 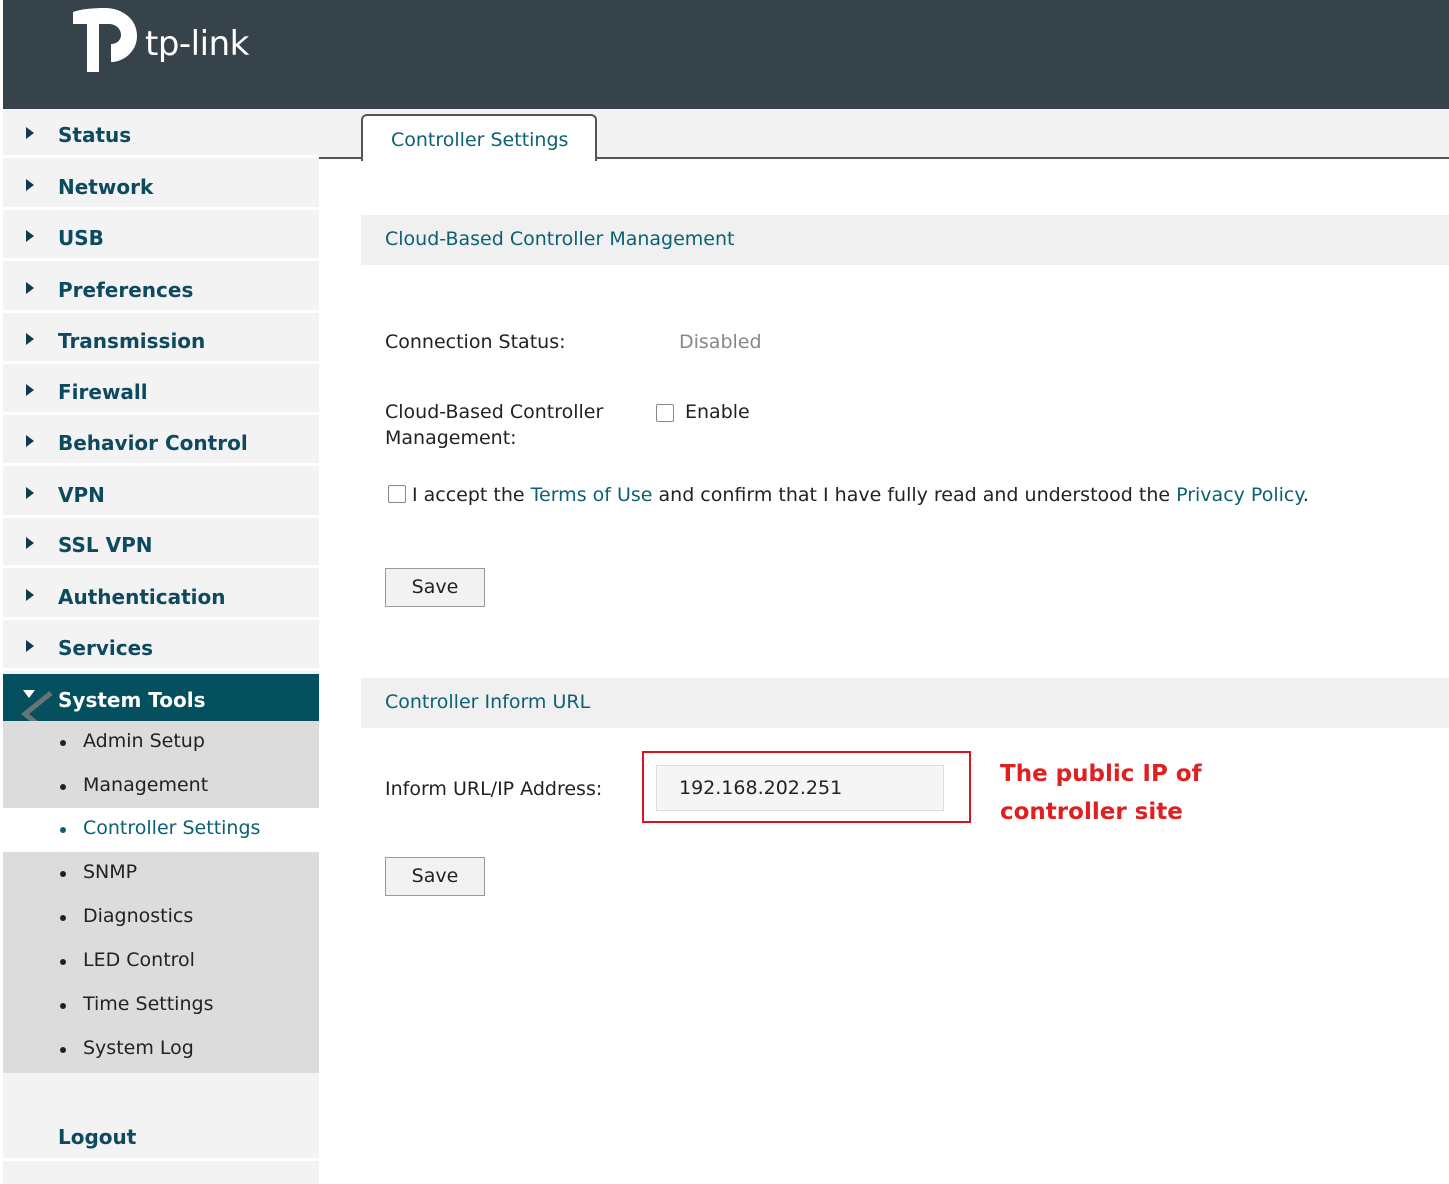 What do you see at coordinates (397, 494) in the screenshot?
I see `accept-terms-checkbox` at bounding box center [397, 494].